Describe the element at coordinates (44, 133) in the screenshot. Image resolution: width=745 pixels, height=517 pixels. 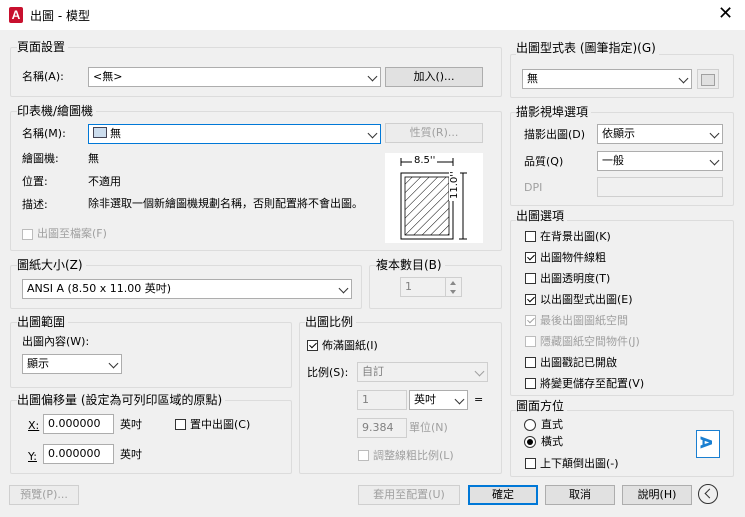
I see `printer-name-label: 名稱(M):` at that location.